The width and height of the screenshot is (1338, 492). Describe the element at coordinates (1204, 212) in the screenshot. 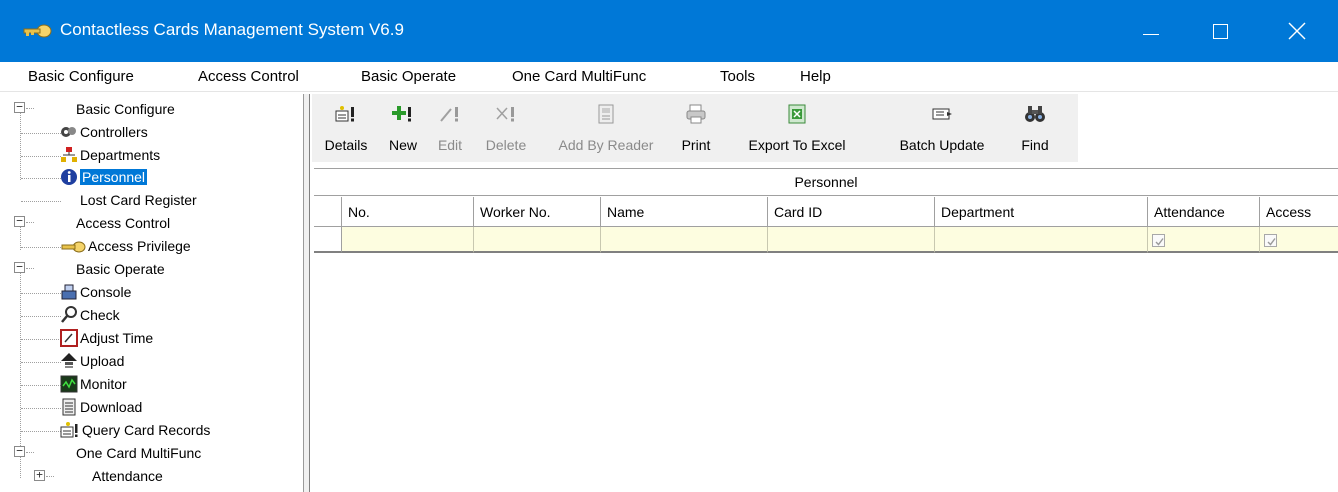

I see `column-header-attendance: Attendance` at that location.